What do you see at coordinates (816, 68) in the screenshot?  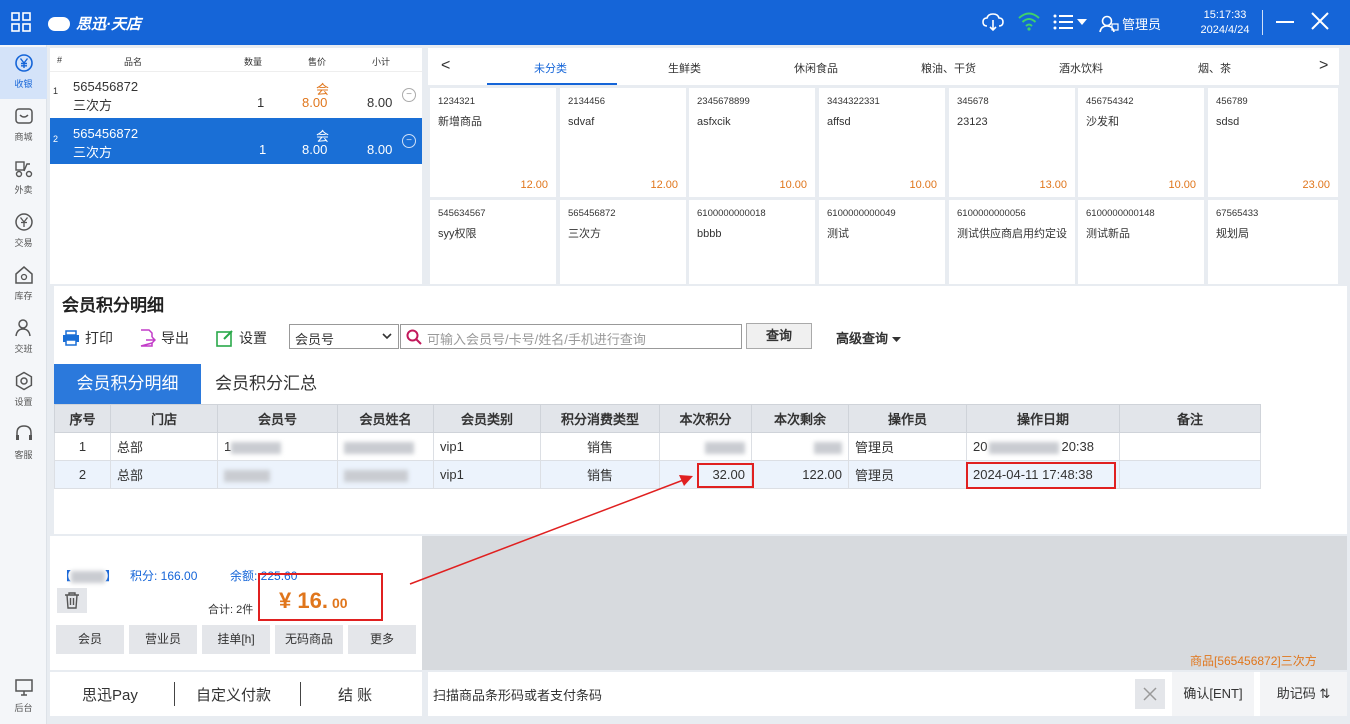 I see `tab-category-snacks: 休闲食品` at bounding box center [816, 68].